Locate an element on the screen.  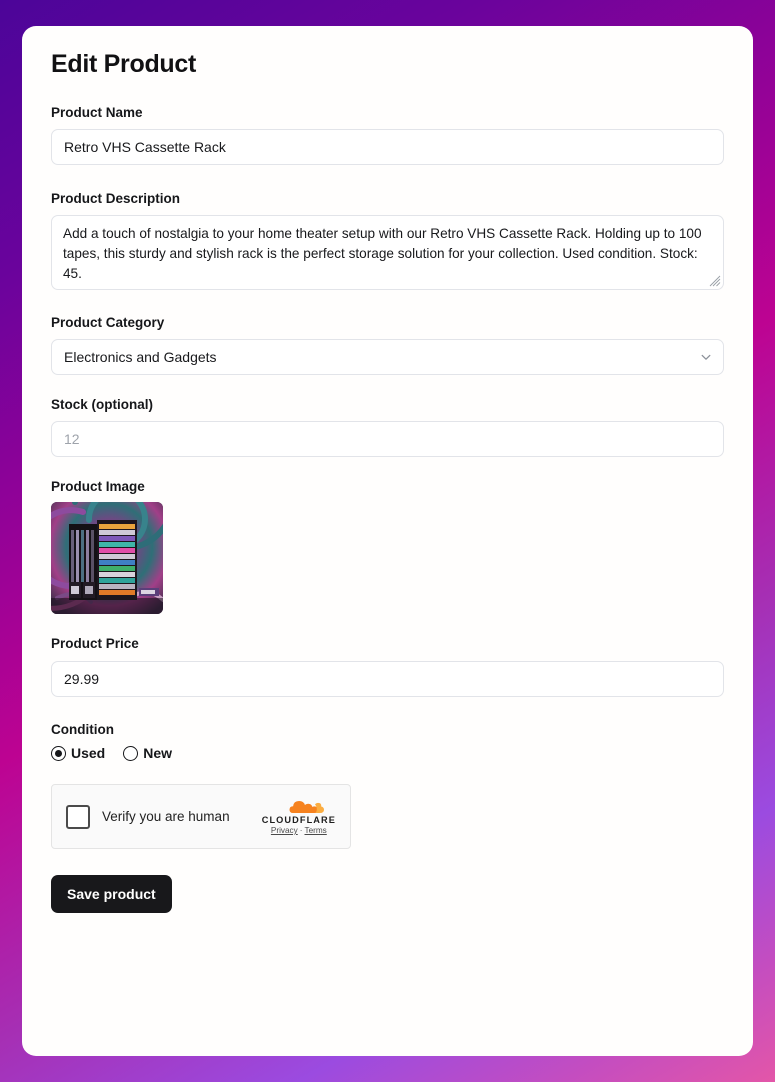
cloudflare-brand: CLOUDFLARE Privacy · Terms is located at coordinates (299, 816).